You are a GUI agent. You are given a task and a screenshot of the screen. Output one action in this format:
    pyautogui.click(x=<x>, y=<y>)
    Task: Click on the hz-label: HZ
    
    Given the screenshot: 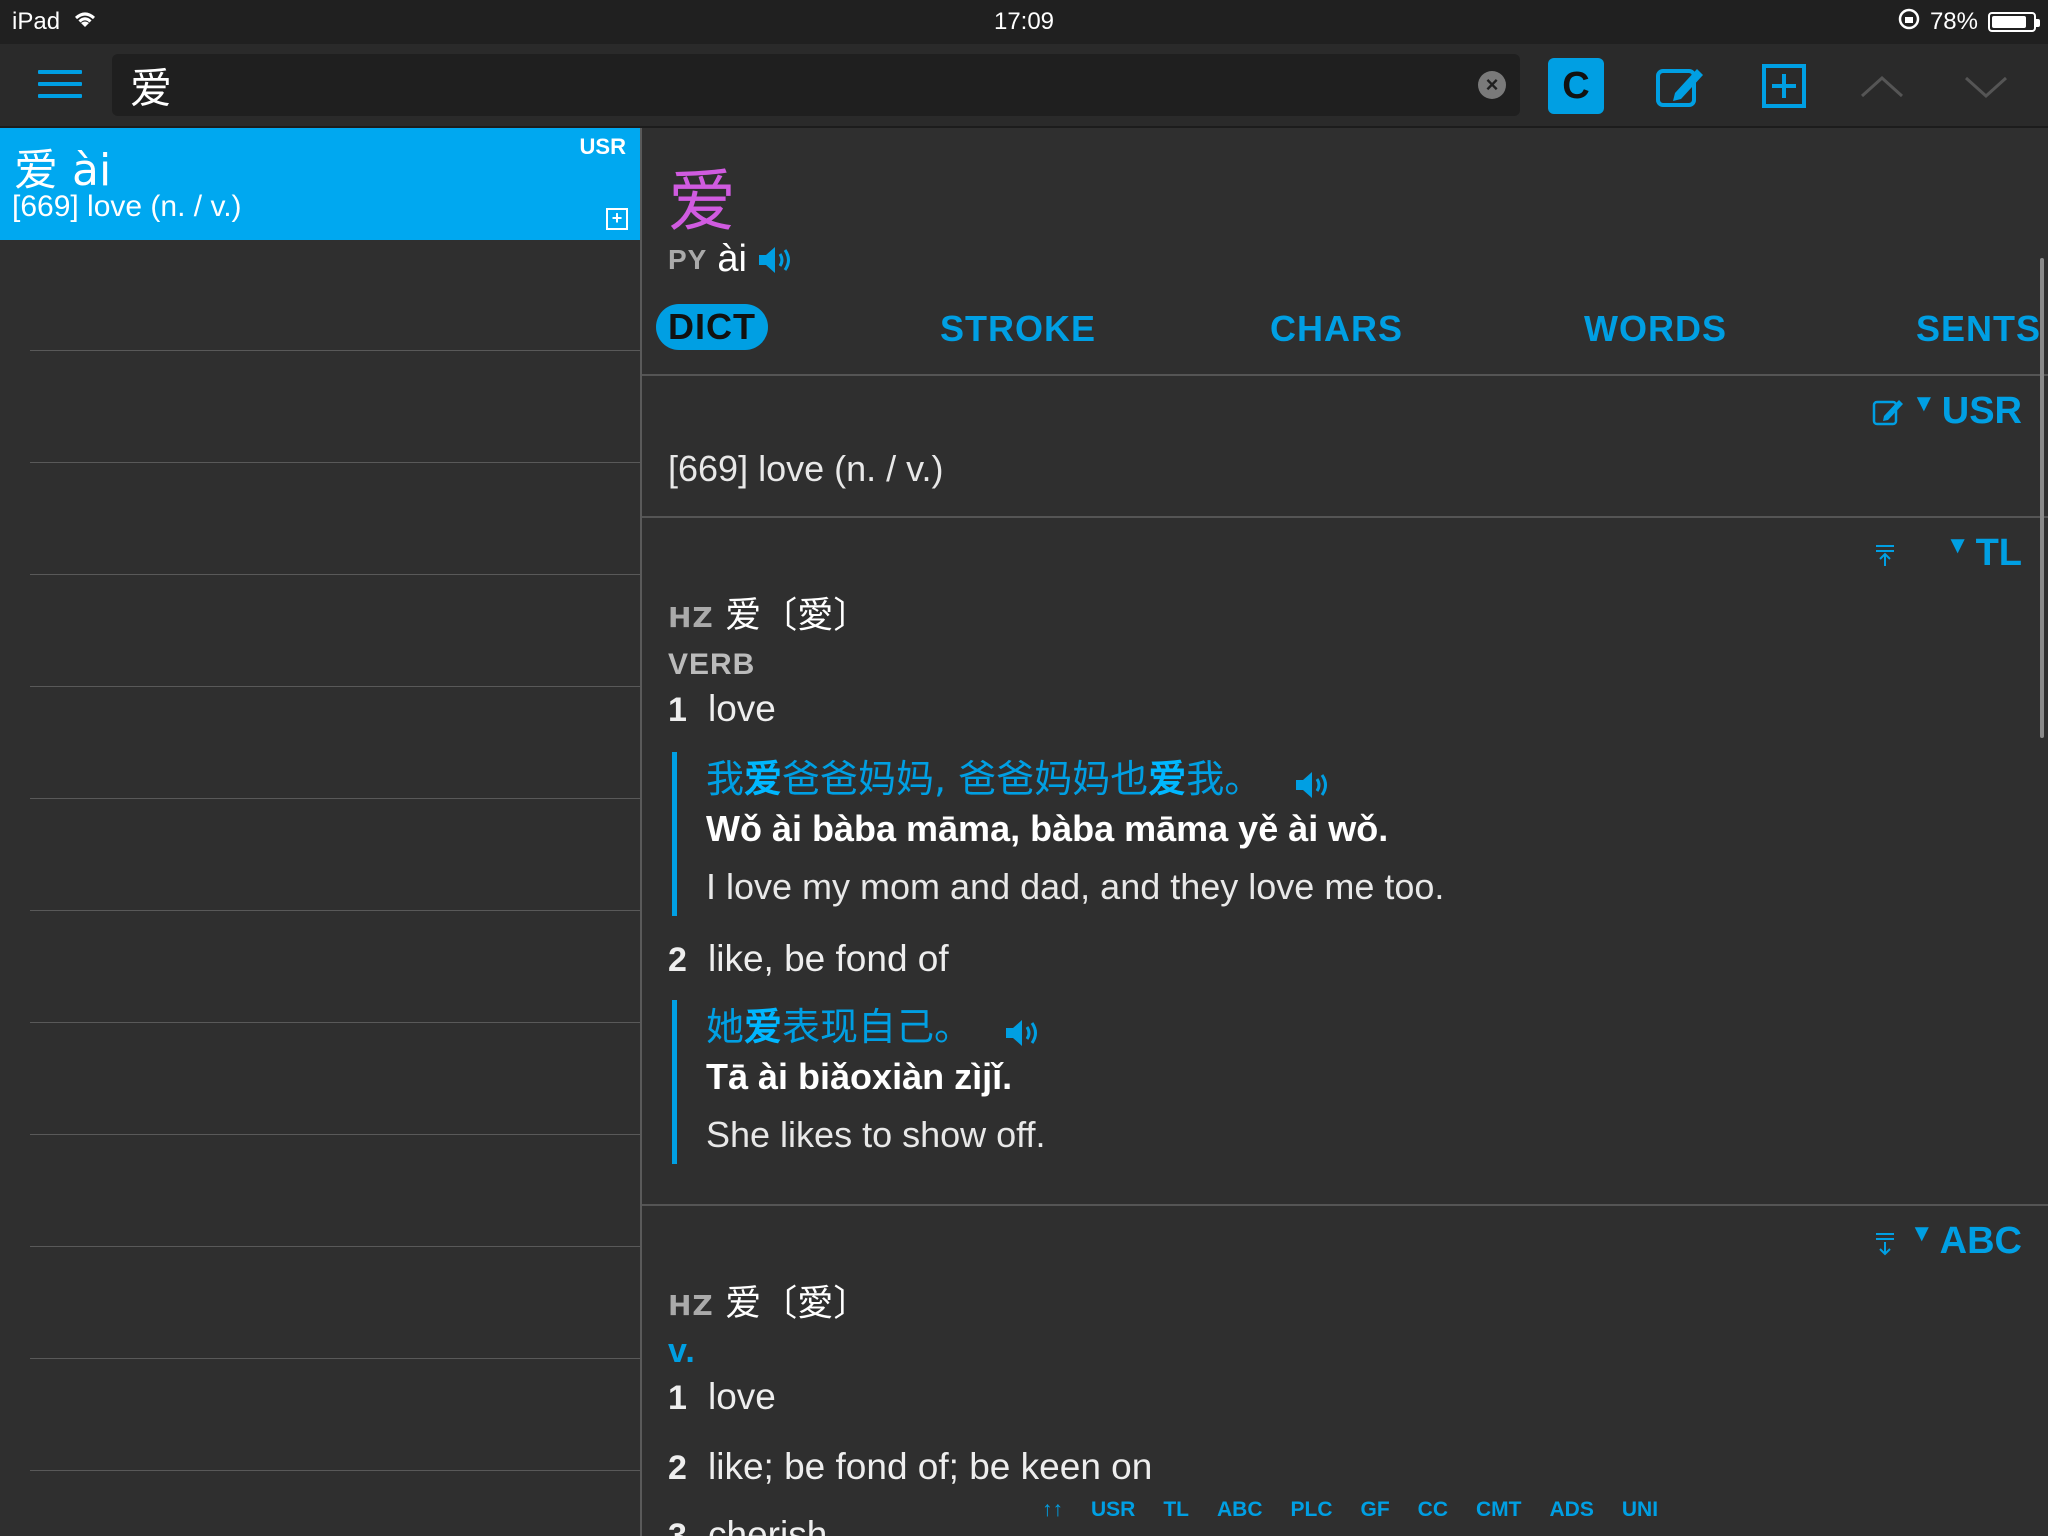 What is the action you would take?
    pyautogui.click(x=691, y=617)
    